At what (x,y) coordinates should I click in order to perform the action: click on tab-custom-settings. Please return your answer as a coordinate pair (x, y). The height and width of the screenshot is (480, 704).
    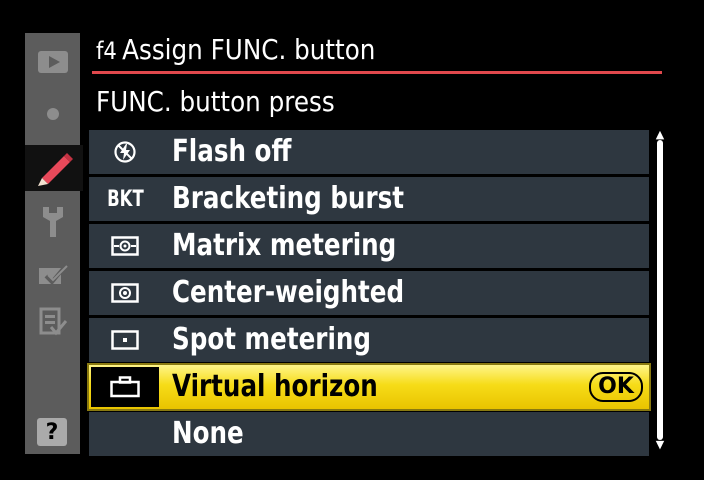
    Looking at the image, I should click on (54, 168).